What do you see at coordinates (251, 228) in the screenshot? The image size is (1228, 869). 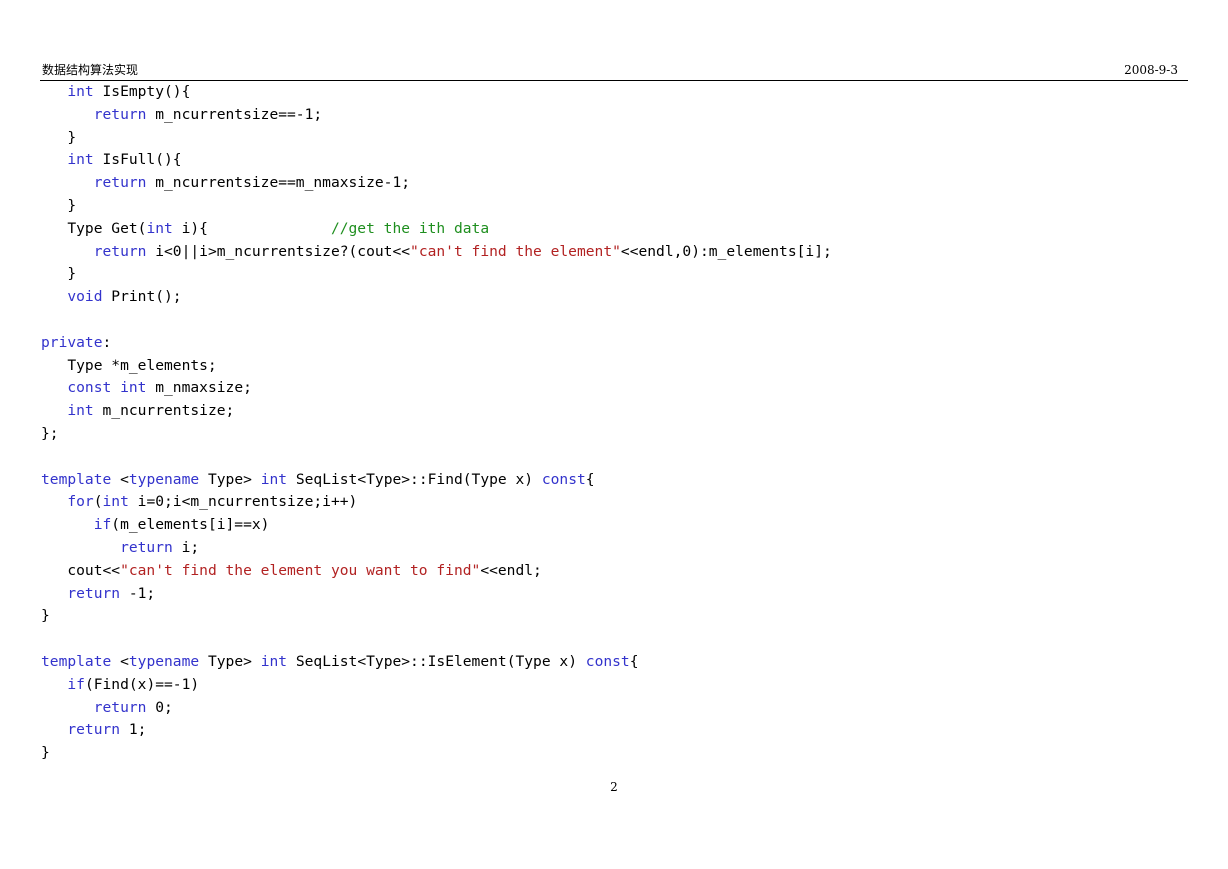 I see `code-token: i){` at bounding box center [251, 228].